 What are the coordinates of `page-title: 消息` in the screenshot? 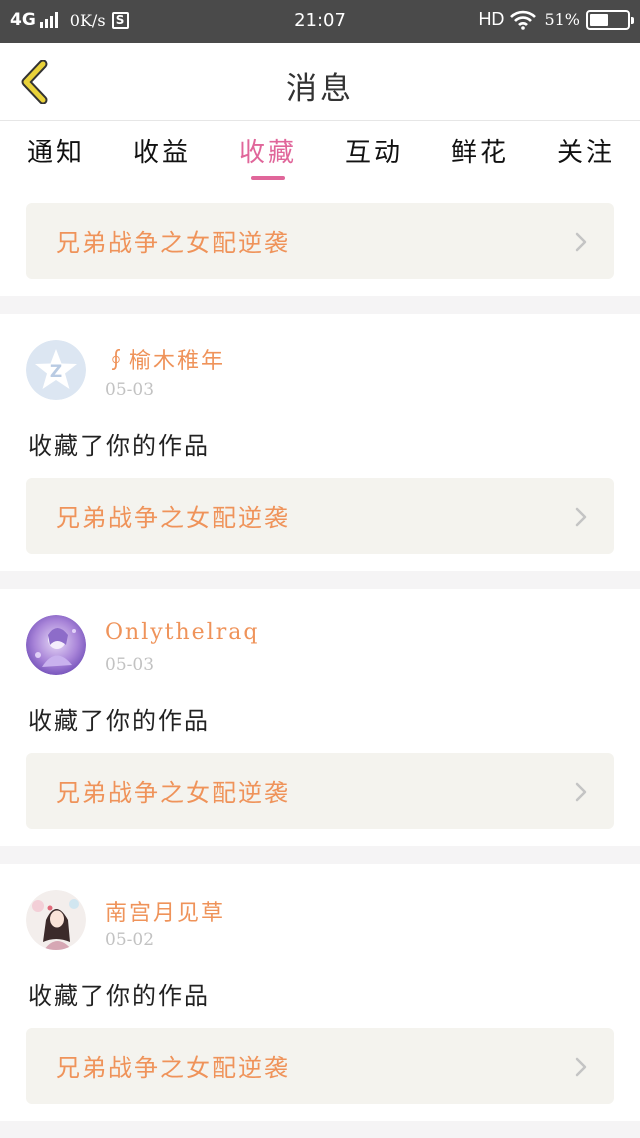 It's located at (320, 89).